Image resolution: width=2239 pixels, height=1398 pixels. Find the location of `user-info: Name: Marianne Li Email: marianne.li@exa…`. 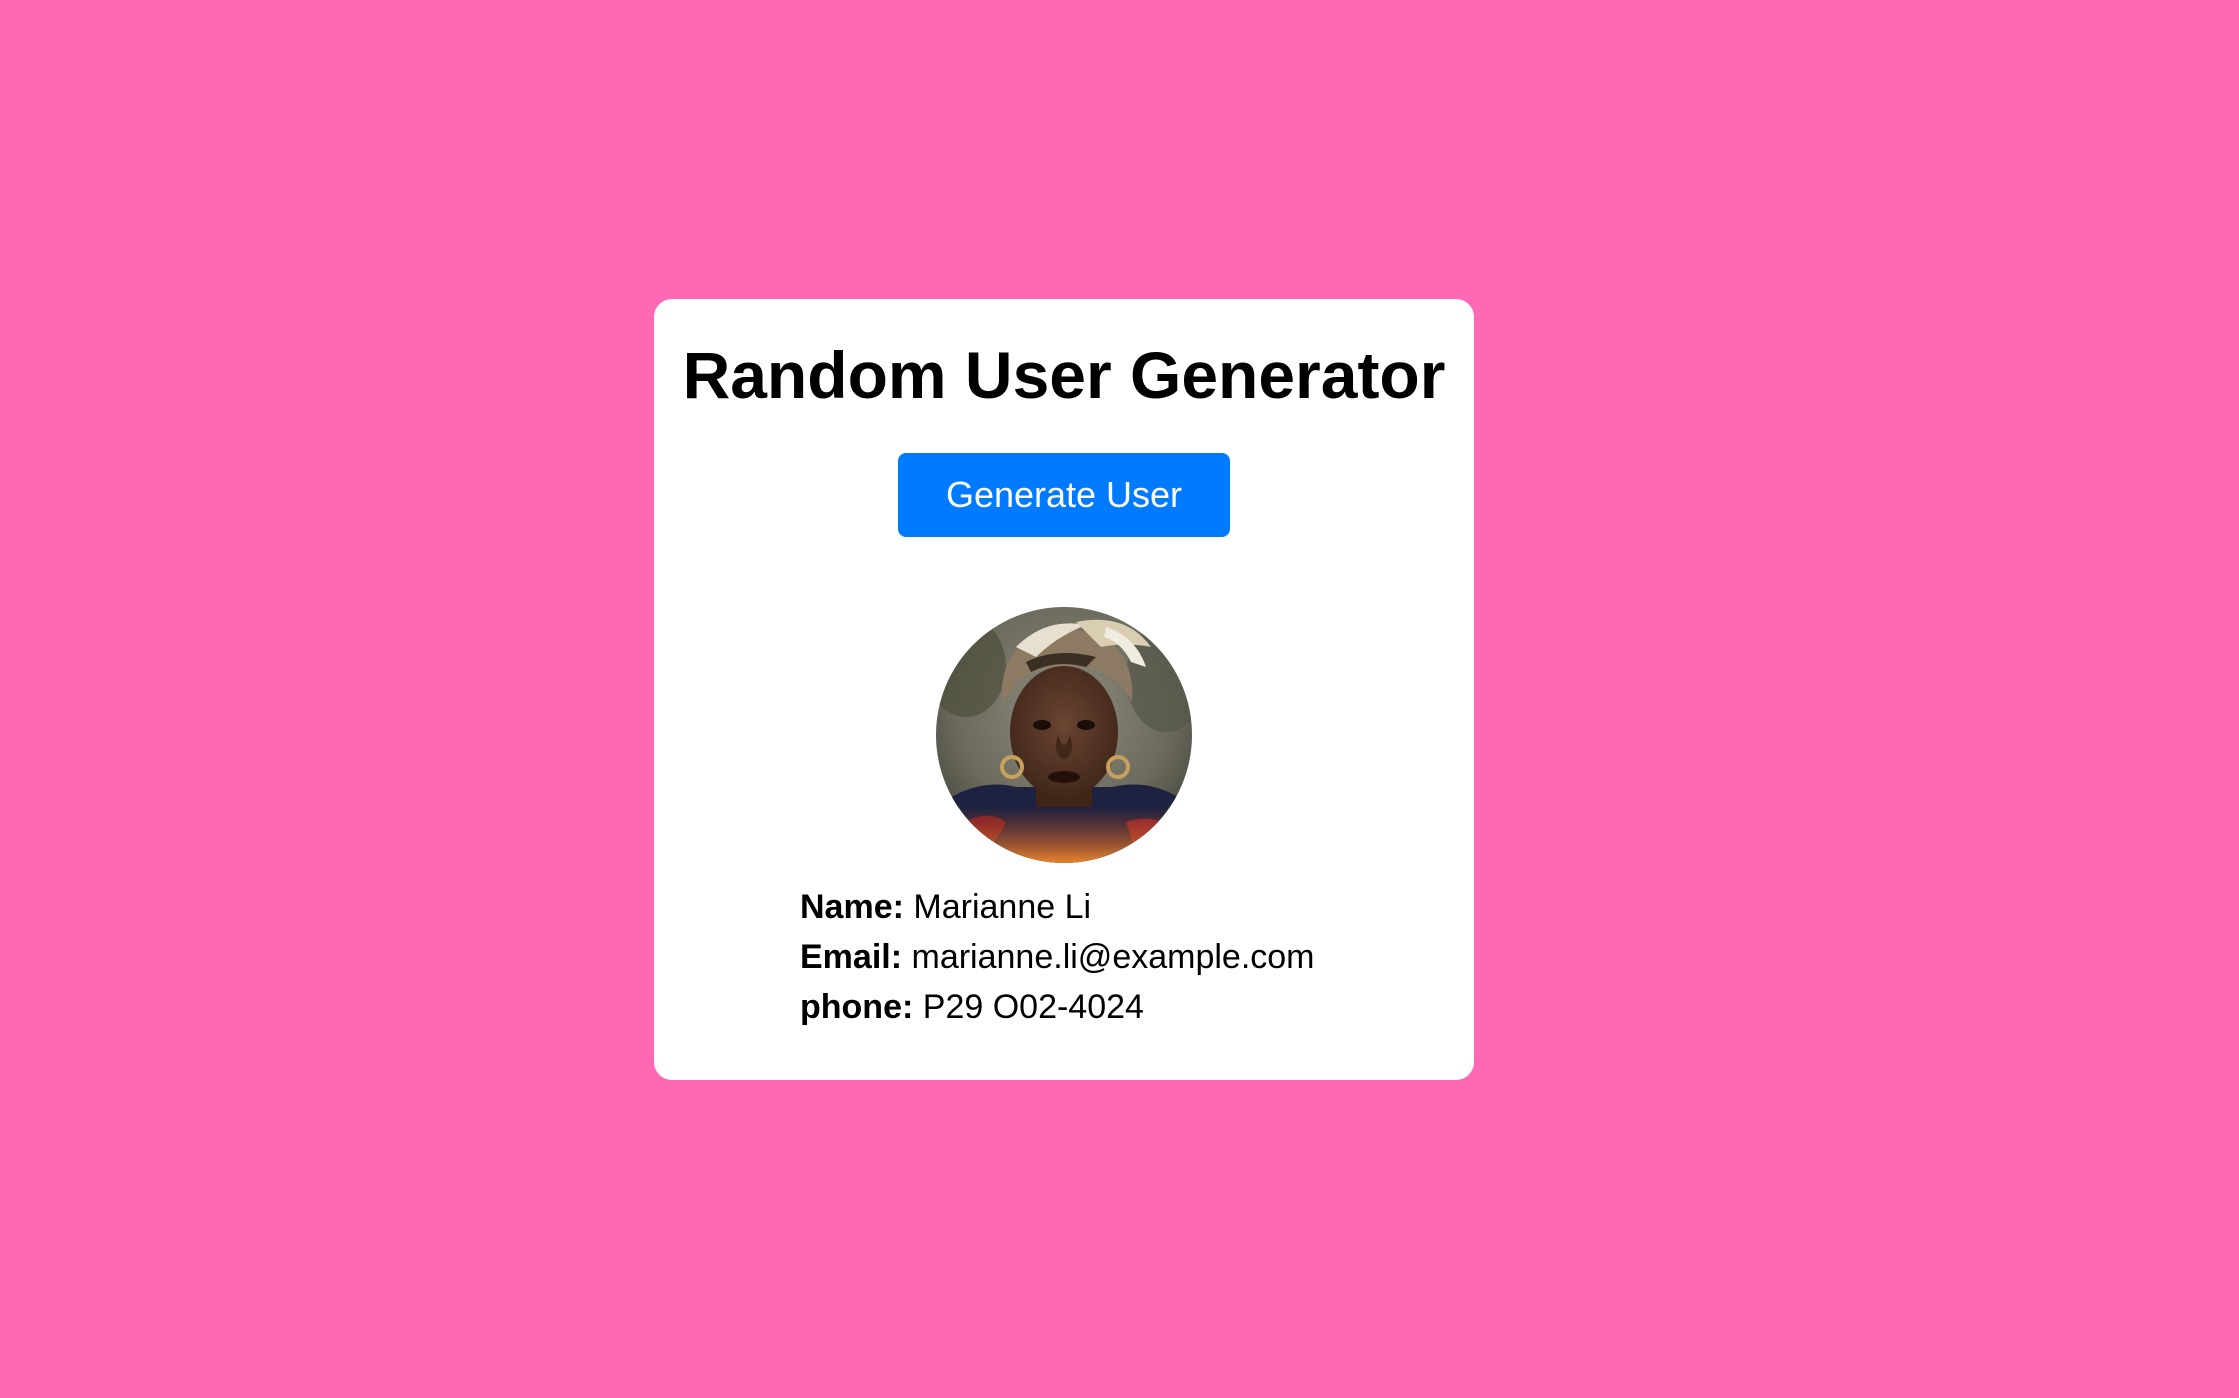

user-info: Name: Marianne Li Email: marianne.li@exa… is located at coordinates (1057, 957).